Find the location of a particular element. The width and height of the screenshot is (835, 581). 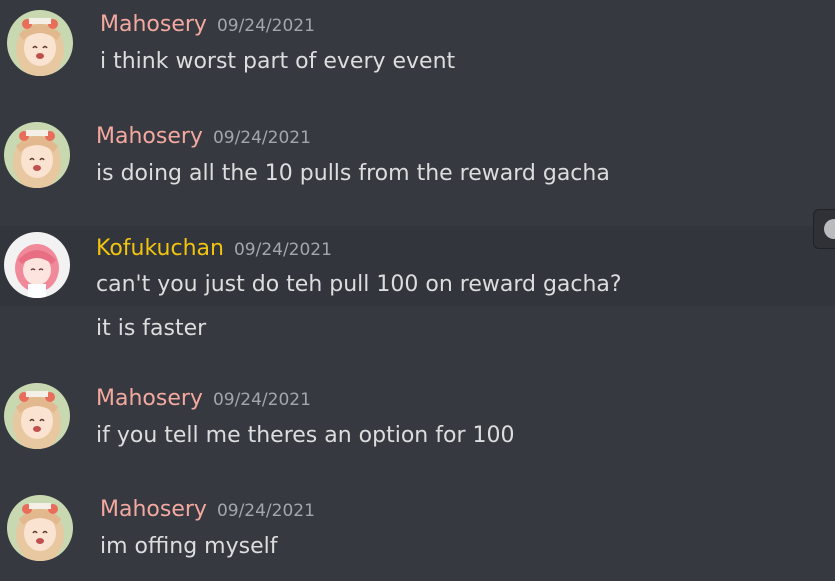

message-text: if you tell me theres an option for 100 is located at coordinates (305, 435).